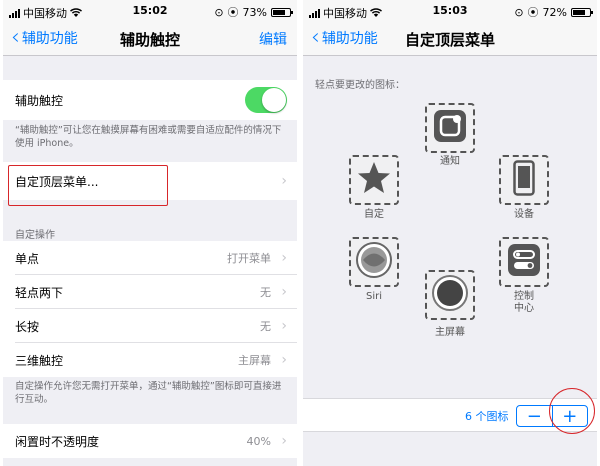 The width and height of the screenshot is (600, 466). Describe the element at coordinates (274, 100) in the screenshot. I see `toggle-knob` at that location.